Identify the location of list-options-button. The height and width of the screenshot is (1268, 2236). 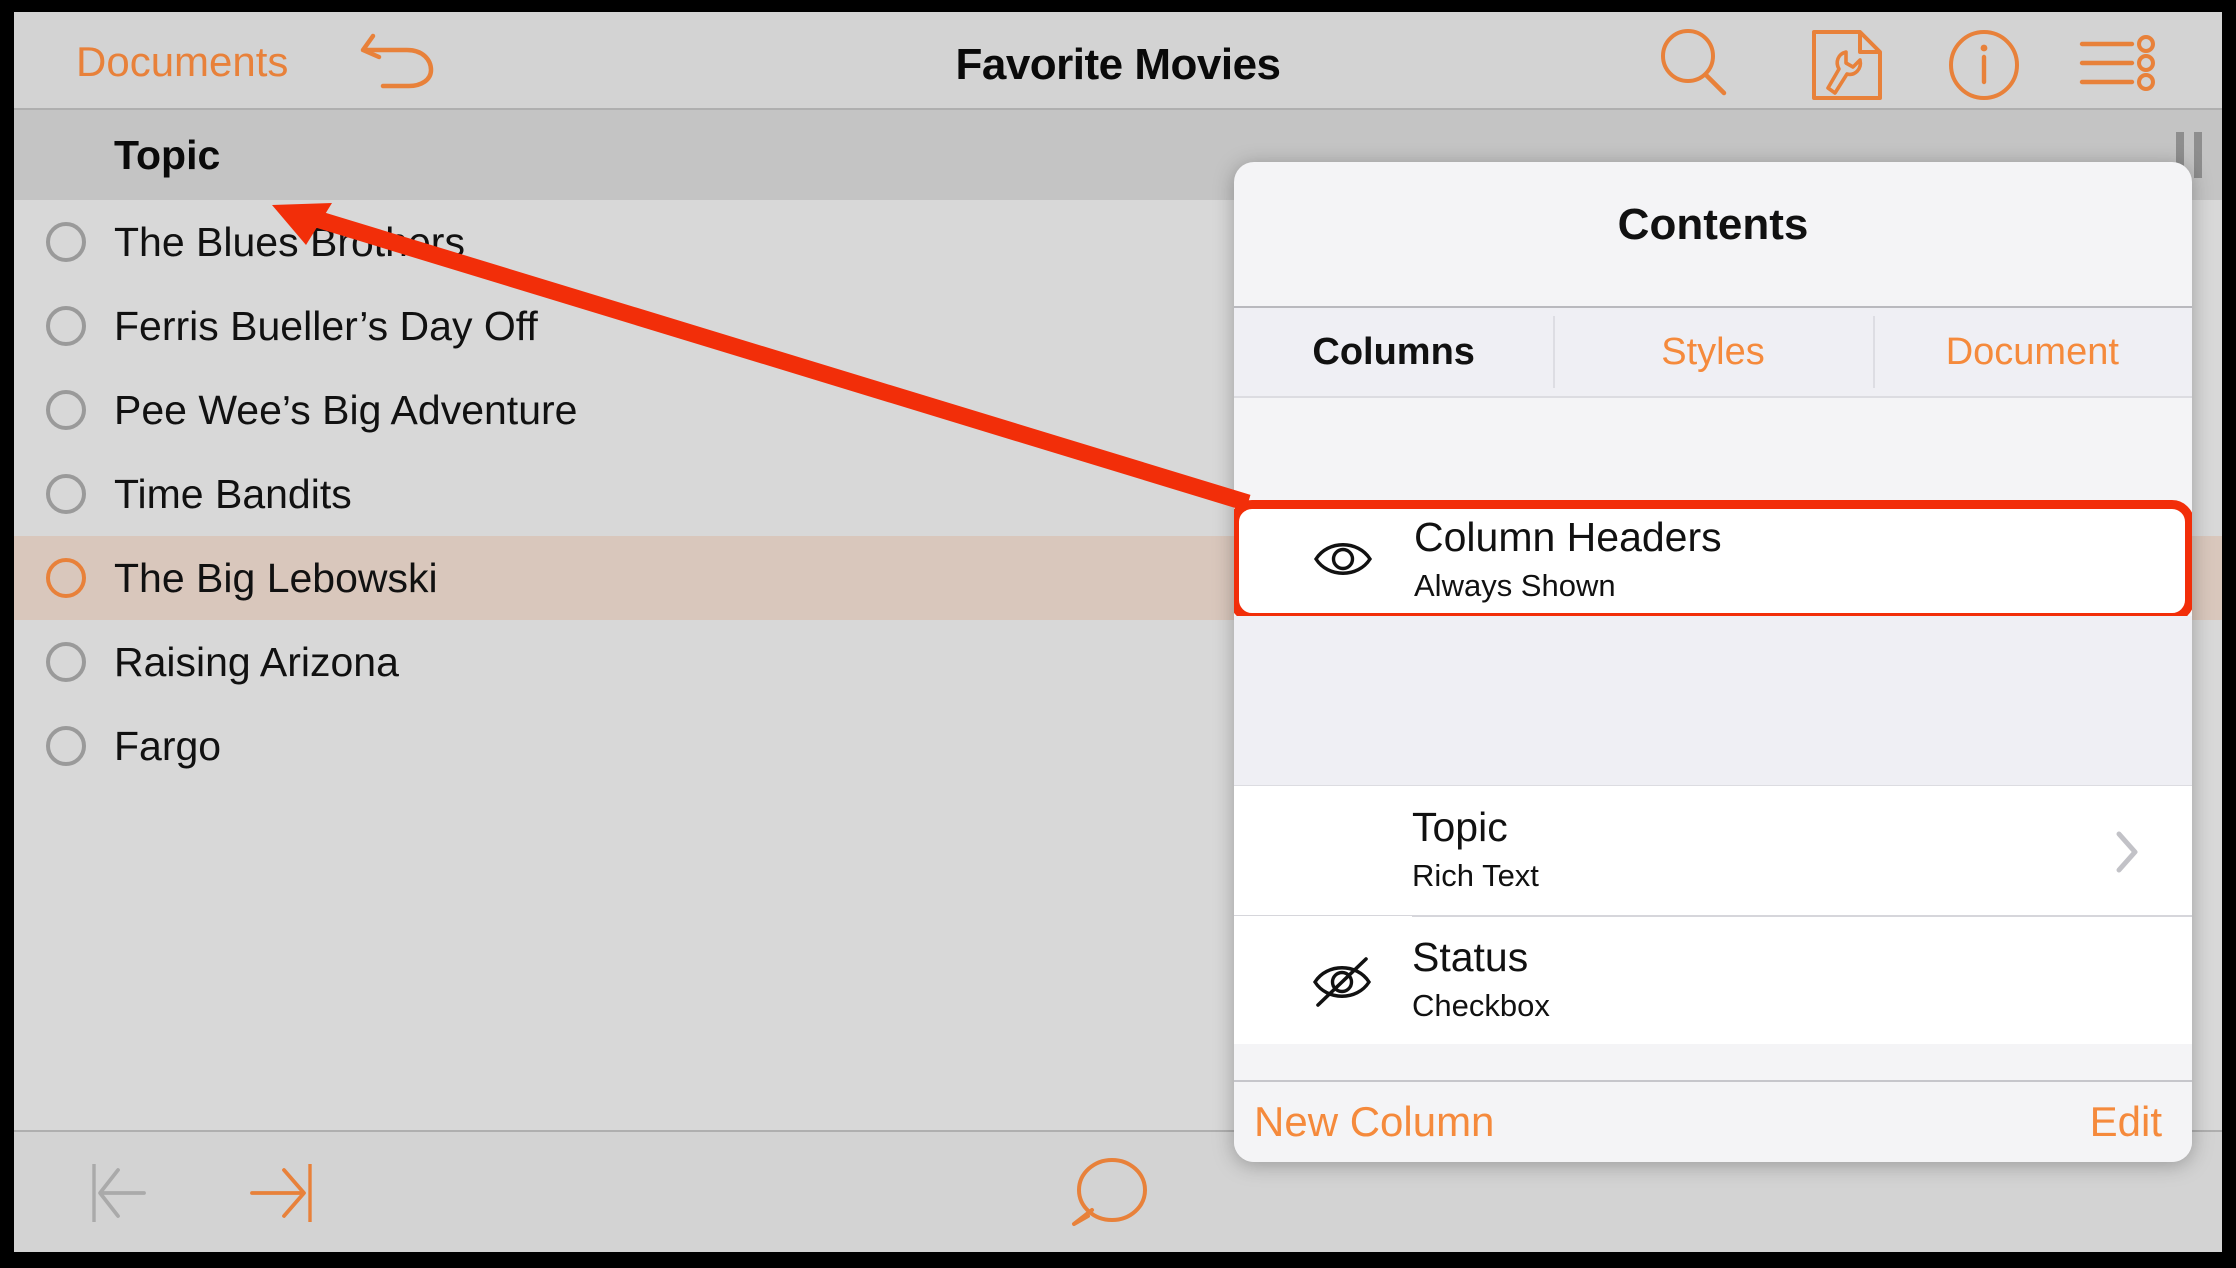
(2118, 63).